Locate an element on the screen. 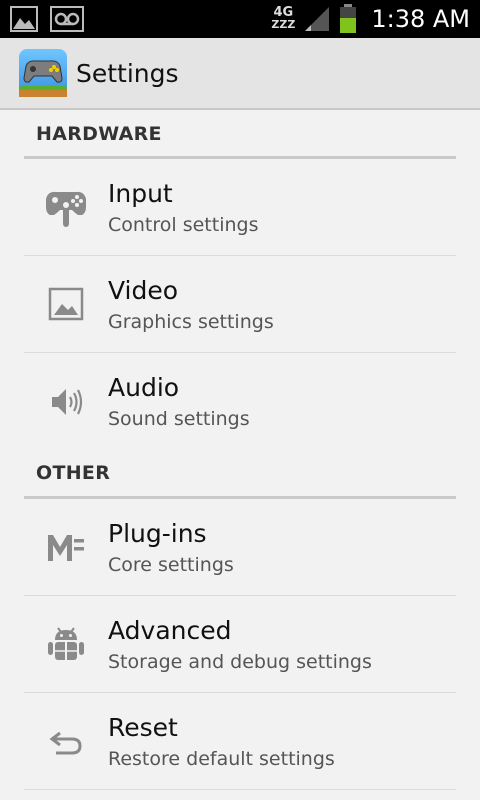 This screenshot has height=800, width=480. pref-item-audio: Audio Sound settings is located at coordinates (240, 401).